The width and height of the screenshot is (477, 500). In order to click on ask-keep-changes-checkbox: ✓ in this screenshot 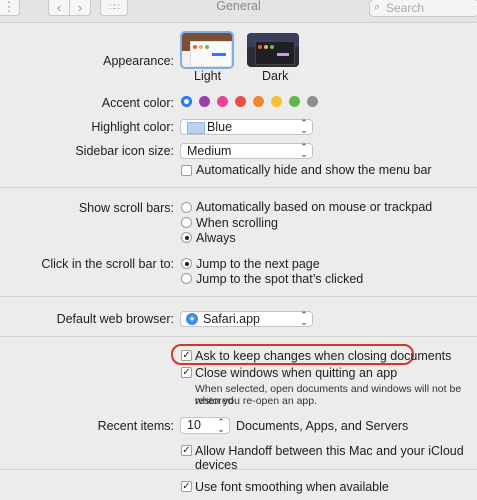, I will do `click(186, 355)`.